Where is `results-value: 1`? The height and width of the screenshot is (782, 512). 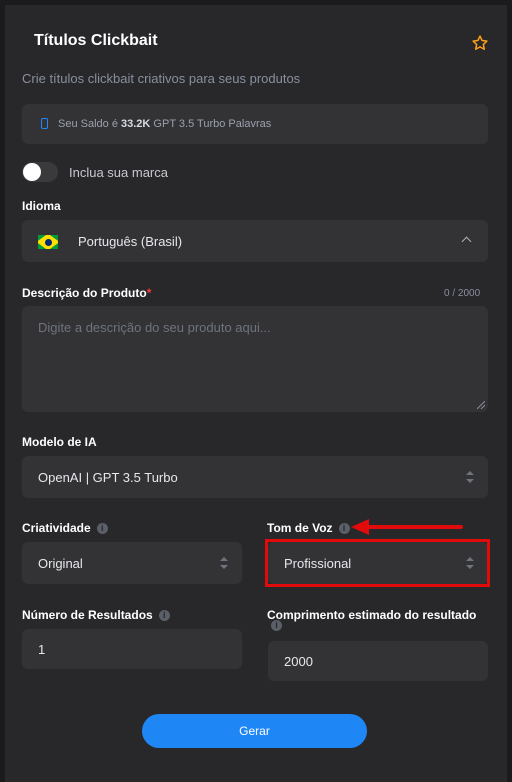
results-value: 1 is located at coordinates (42, 649).